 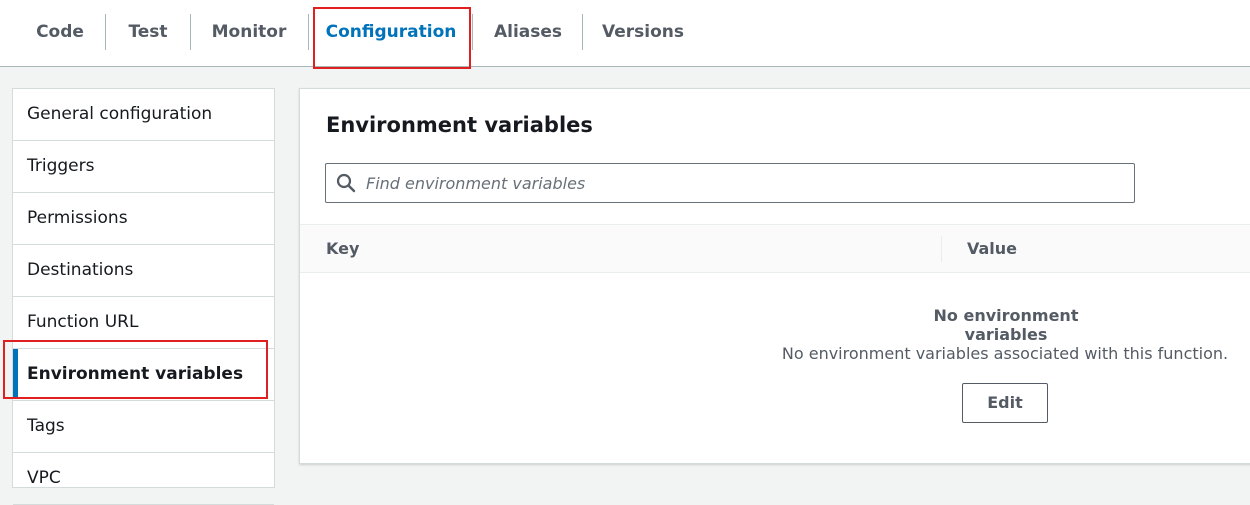 I want to click on configuration-tab-highlight, so click(x=392, y=38).